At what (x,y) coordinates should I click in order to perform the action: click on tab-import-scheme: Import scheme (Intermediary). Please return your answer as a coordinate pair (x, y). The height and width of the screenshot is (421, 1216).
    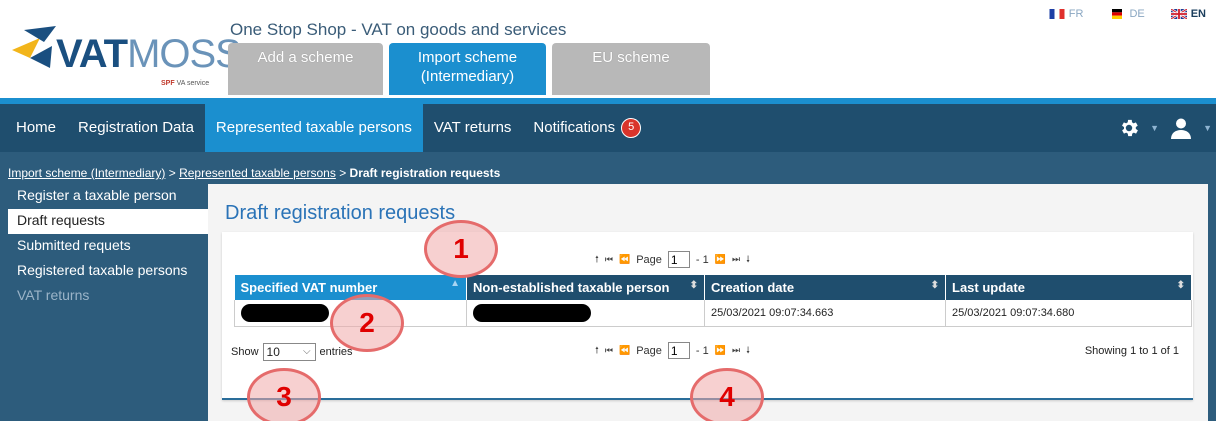
    Looking at the image, I should click on (467, 69).